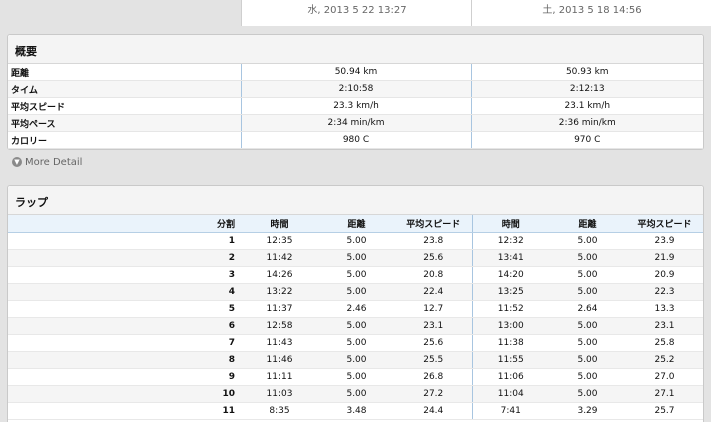 This screenshot has height=422, width=711. I want to click on col-header-lap: 分割, so click(124, 224).